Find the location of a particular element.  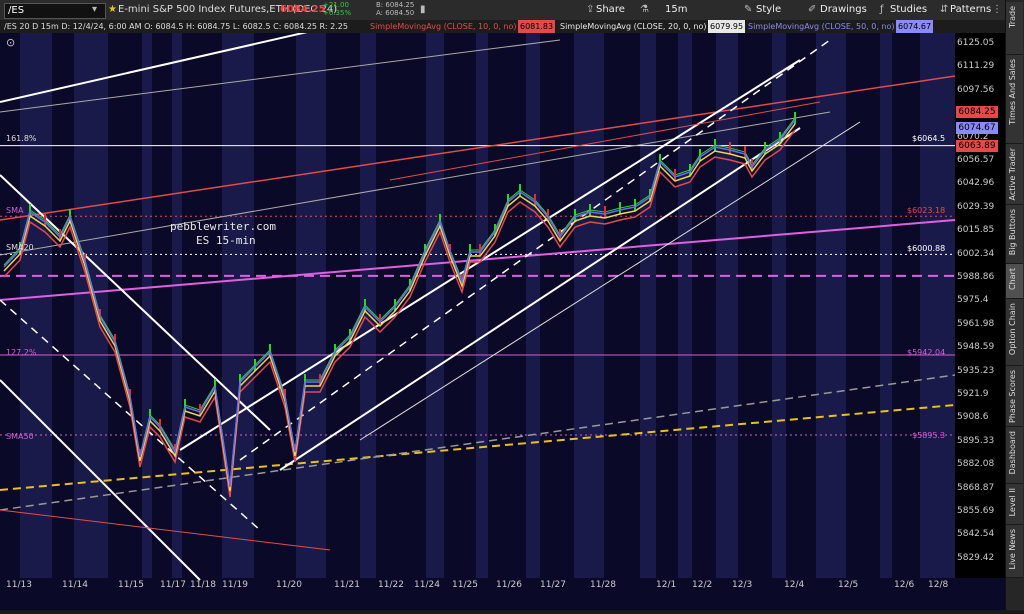

price-axis-label: 6111.29 is located at coordinates (976, 66).